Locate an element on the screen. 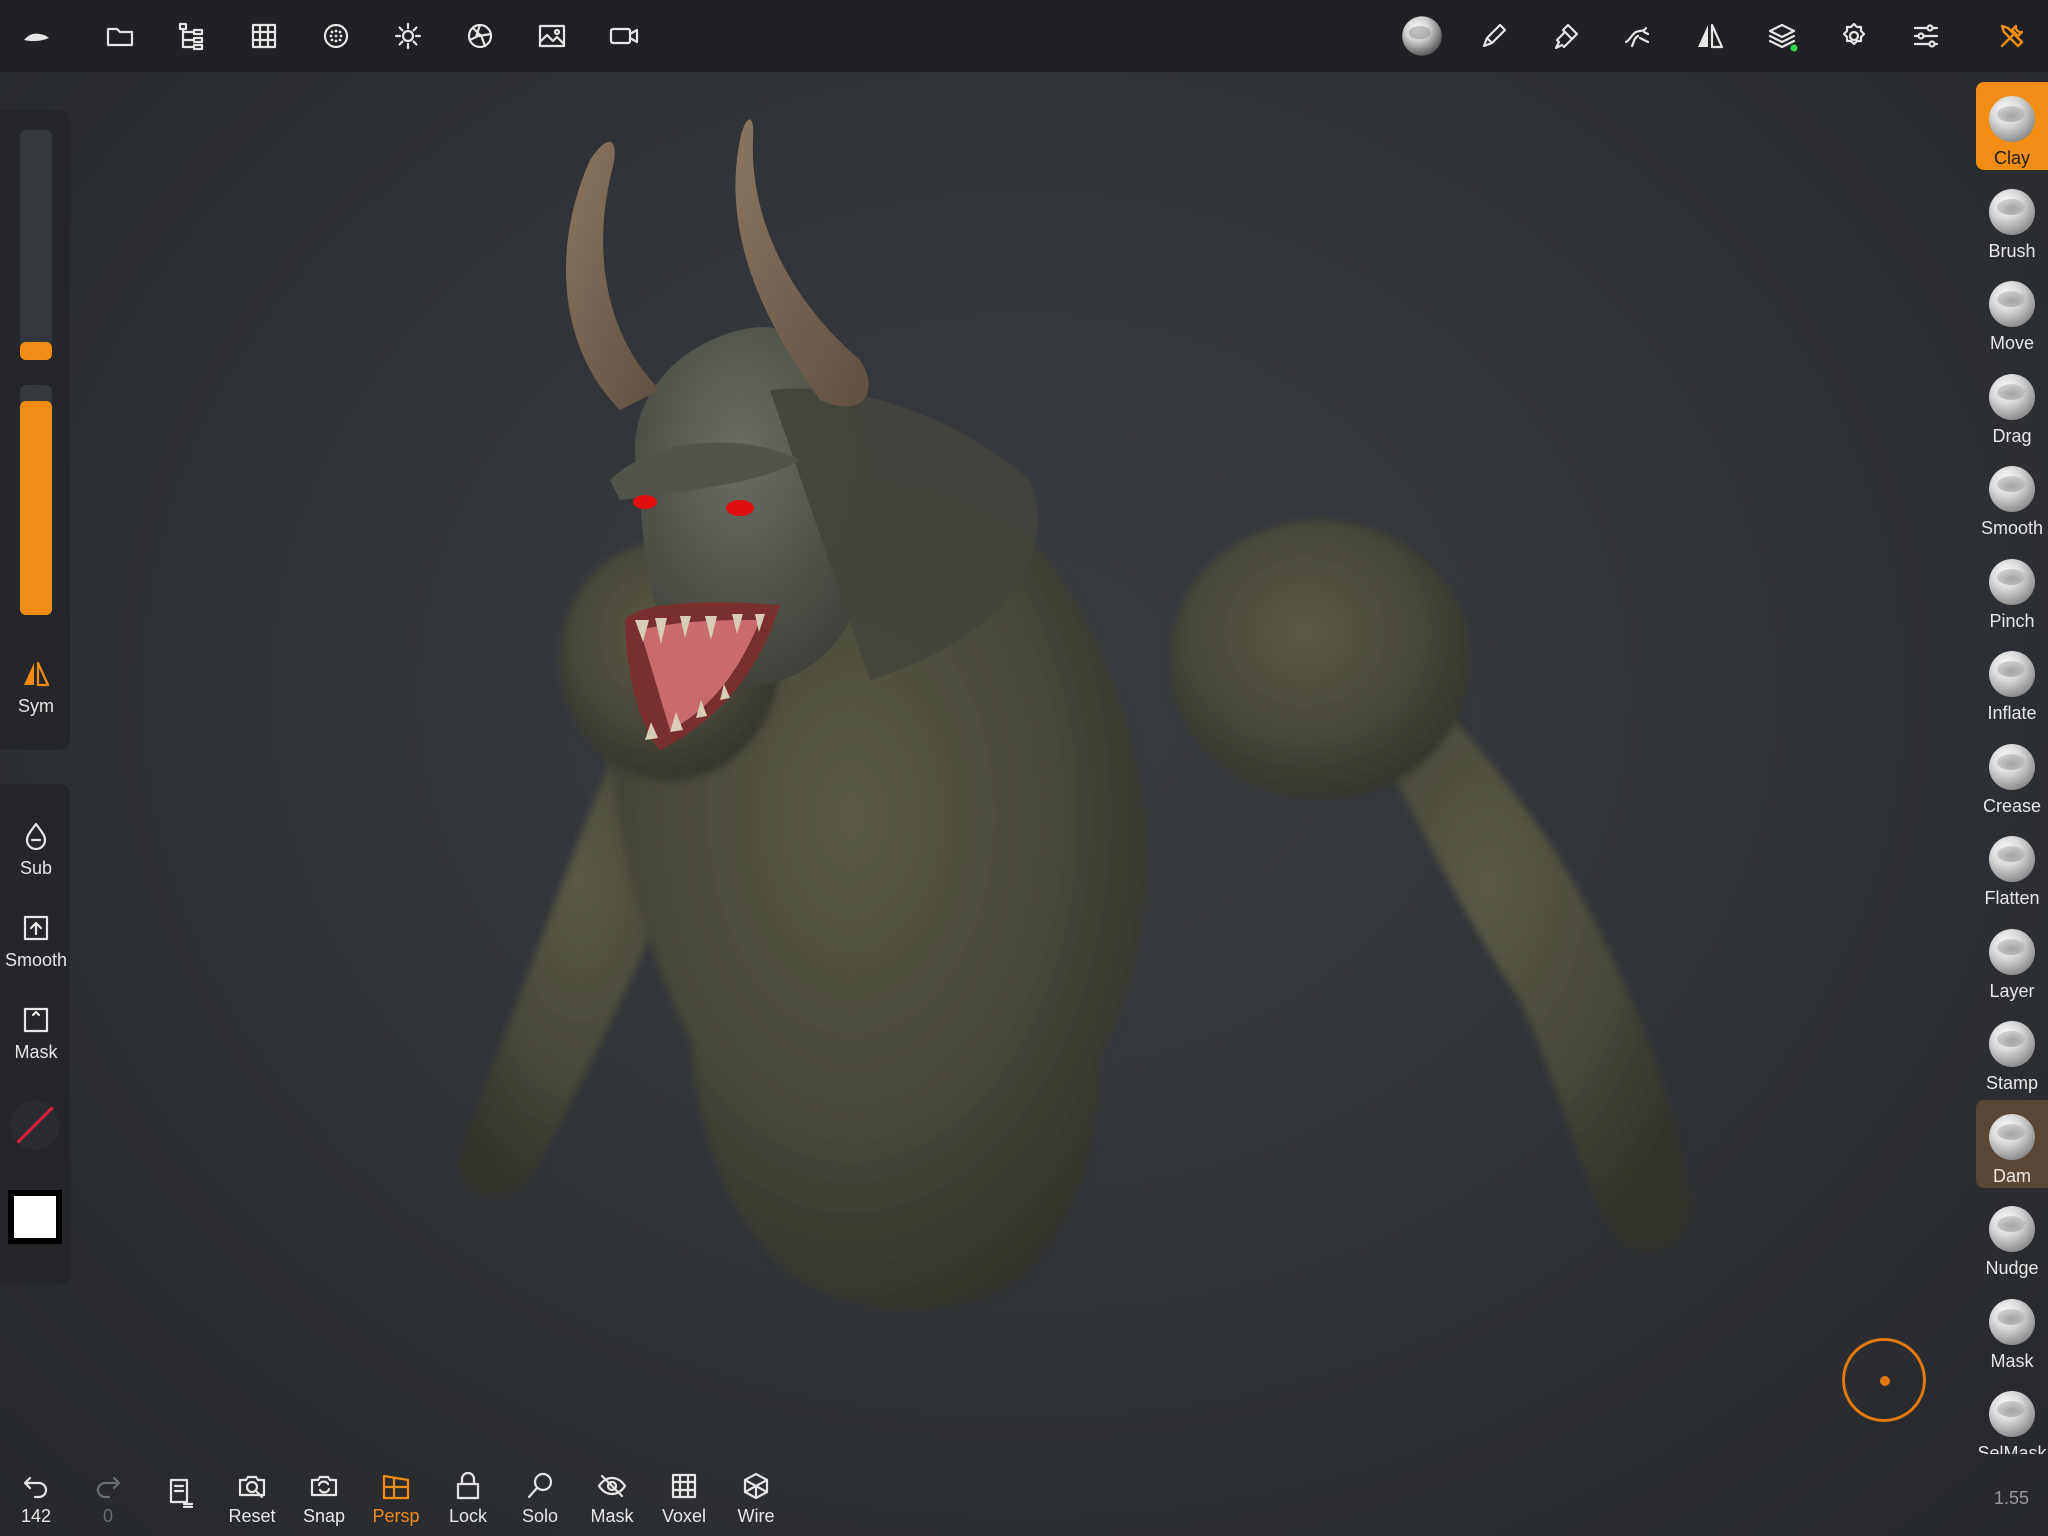 This screenshot has width=2048, height=1536. sub-label: Sub is located at coordinates (36, 868).